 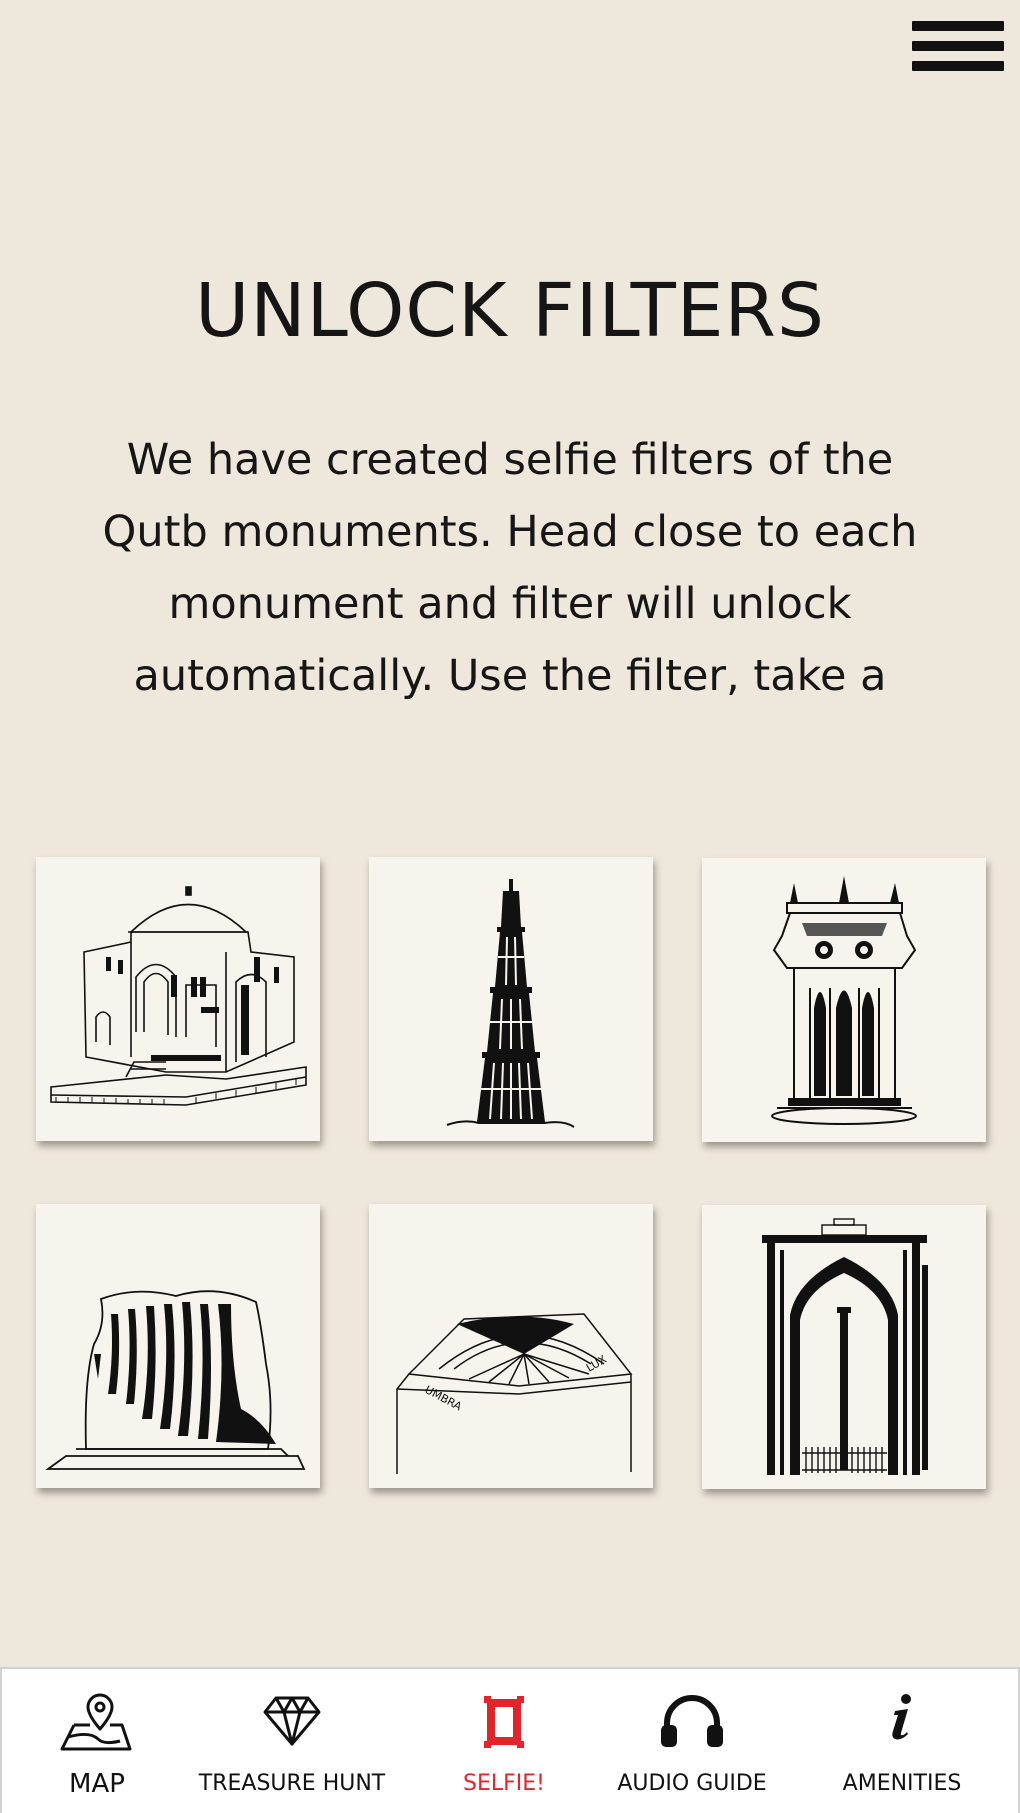 I want to click on filter-tile-iron-pillar, so click(x=844, y=1347).